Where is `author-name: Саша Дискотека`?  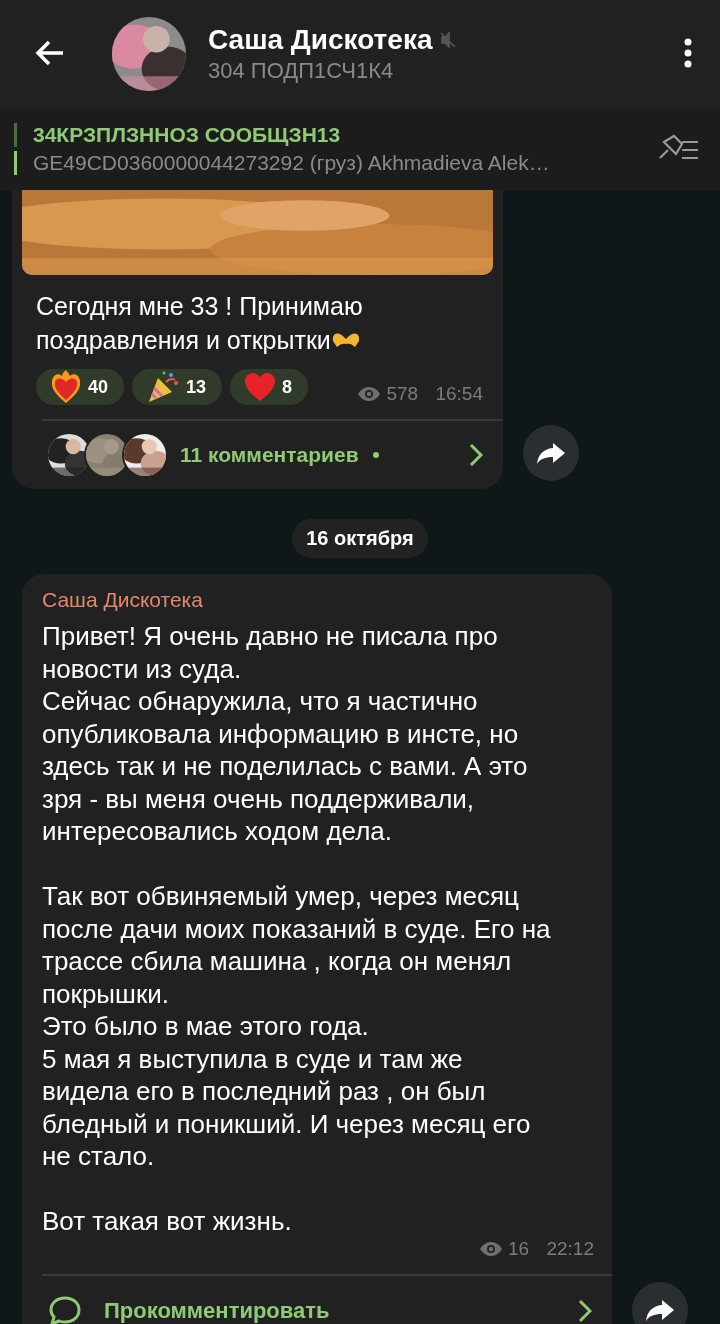
author-name: Саша Дискотека is located at coordinates (122, 600).